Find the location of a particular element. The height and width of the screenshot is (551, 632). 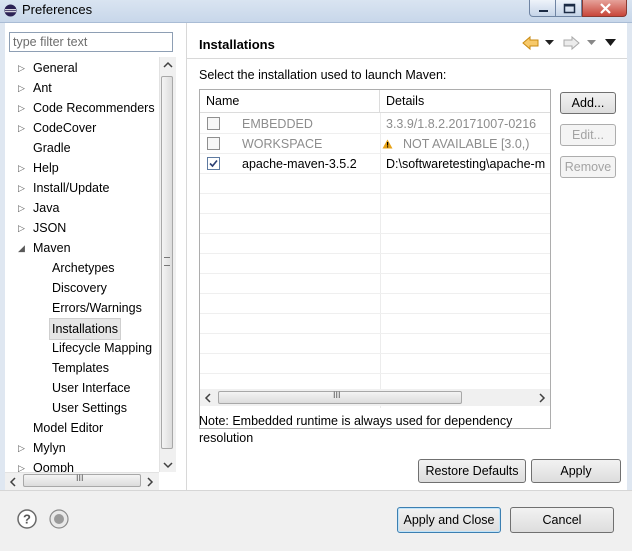

back-button is located at coordinates (531, 43).